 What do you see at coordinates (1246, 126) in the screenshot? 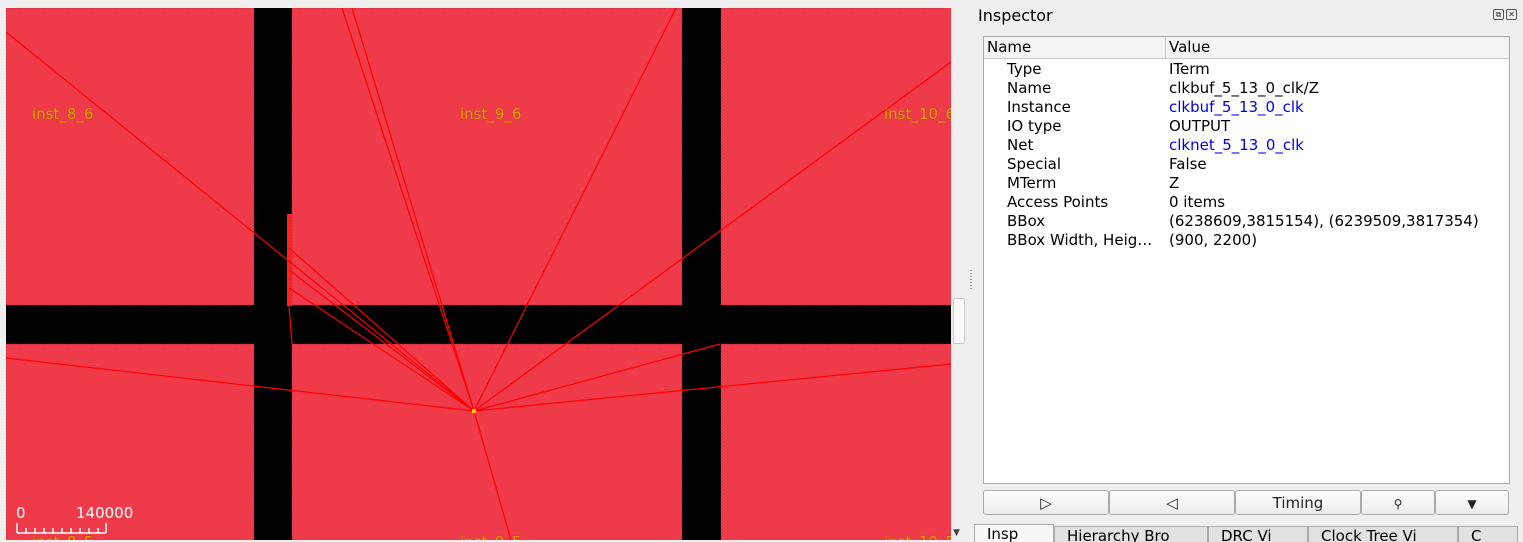
I see `property-row: IO type OUTPUT` at bounding box center [1246, 126].